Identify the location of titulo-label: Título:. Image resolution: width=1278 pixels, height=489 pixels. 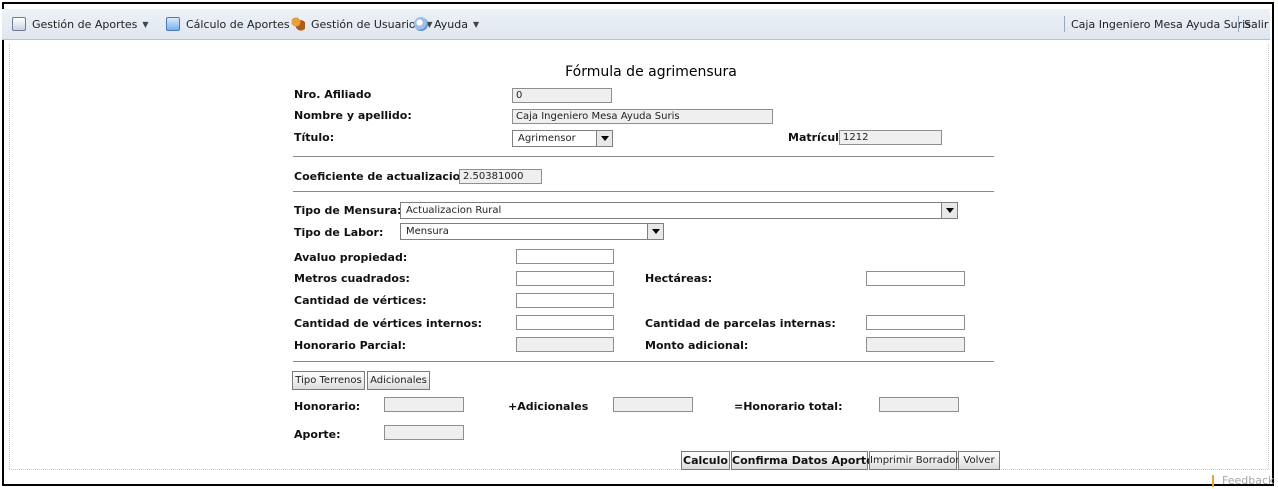
(314, 137).